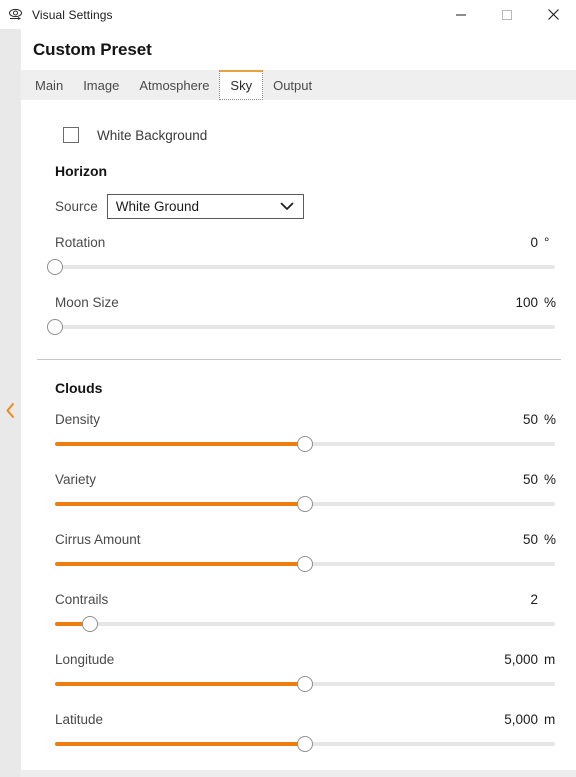 The image size is (576, 777). Describe the element at coordinates (174, 85) in the screenshot. I see `tab-atmosphere: Atmosphere` at that location.